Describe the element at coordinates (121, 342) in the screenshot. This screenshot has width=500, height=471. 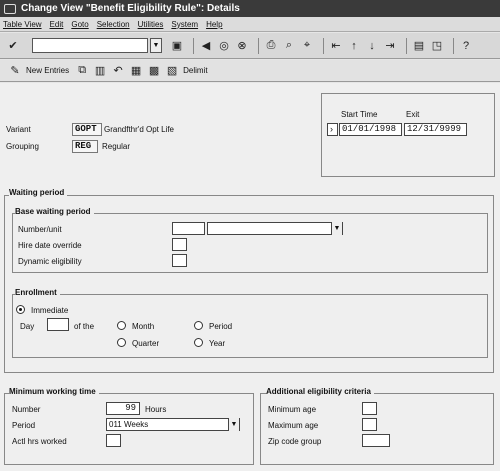
I see `quarter-radio` at that location.